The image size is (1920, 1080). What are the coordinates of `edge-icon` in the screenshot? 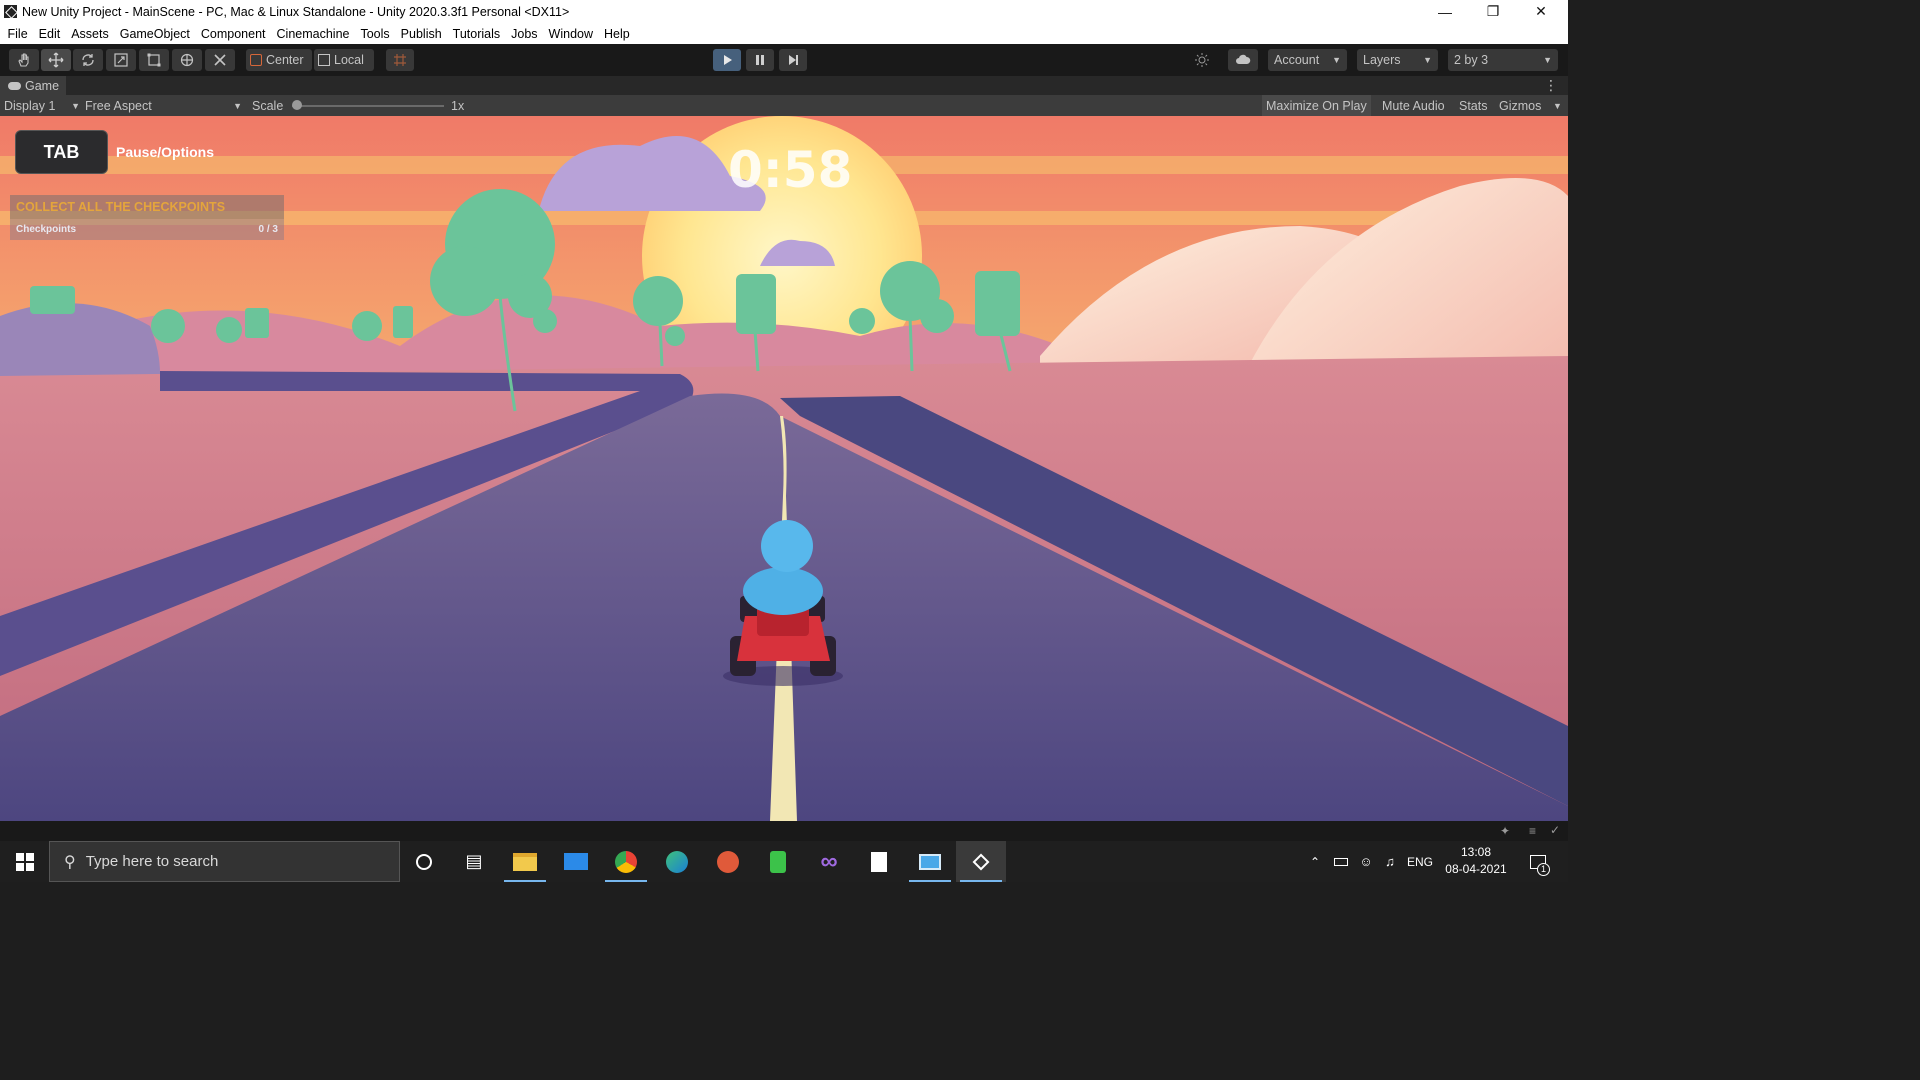 It's located at (677, 861).